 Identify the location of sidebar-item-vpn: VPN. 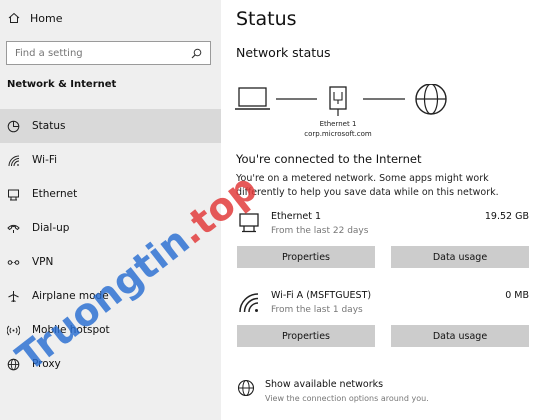
(110, 262).